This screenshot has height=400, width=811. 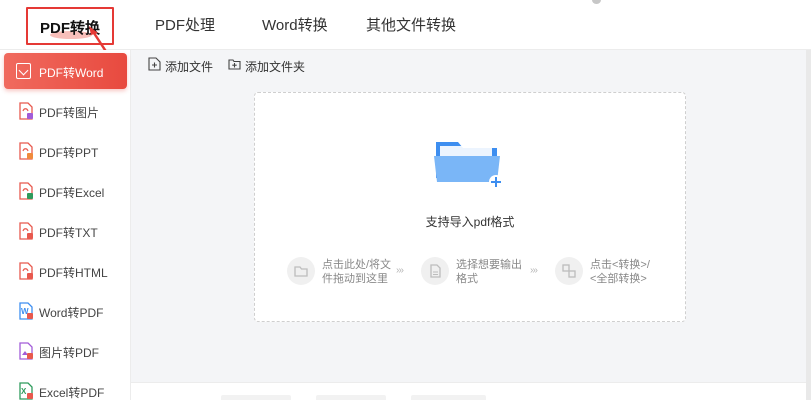 What do you see at coordinates (411, 24) in the screenshot?
I see `tab-other-convert: 其他文件转换` at bounding box center [411, 24].